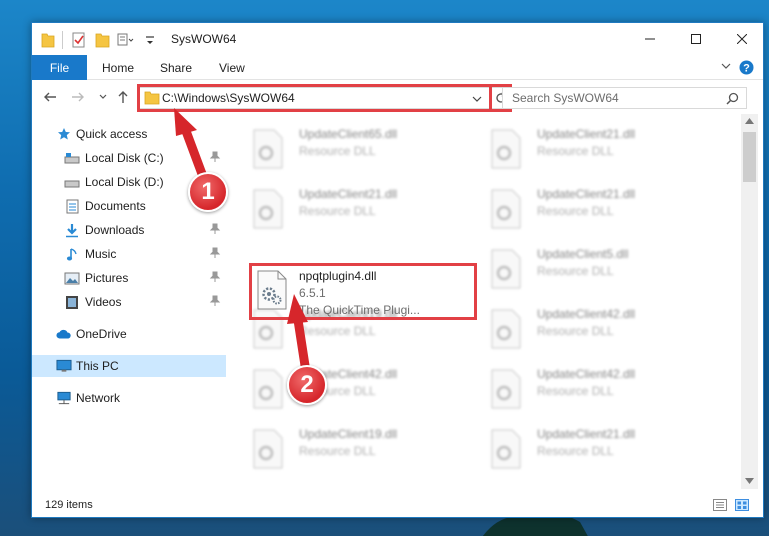  What do you see at coordinates (112, 134) in the screenshot?
I see `nav-label: Quick access` at bounding box center [112, 134].